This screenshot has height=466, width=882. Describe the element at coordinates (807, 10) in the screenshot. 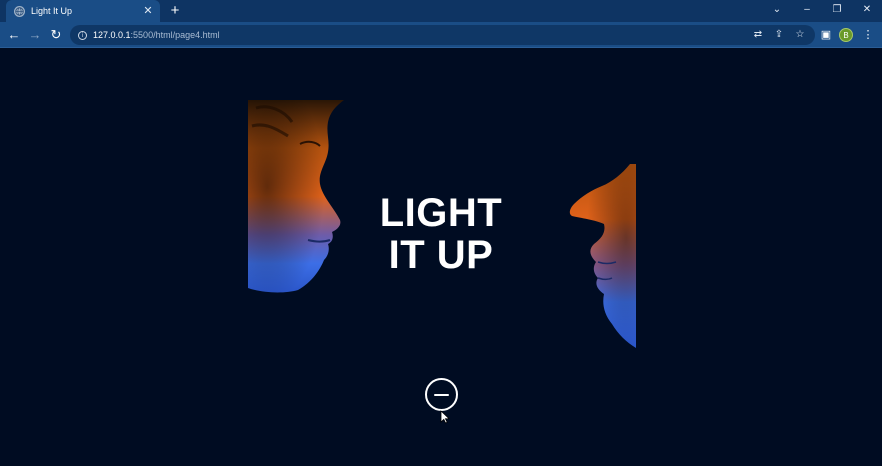

I see `minimize-icon: –` at that location.